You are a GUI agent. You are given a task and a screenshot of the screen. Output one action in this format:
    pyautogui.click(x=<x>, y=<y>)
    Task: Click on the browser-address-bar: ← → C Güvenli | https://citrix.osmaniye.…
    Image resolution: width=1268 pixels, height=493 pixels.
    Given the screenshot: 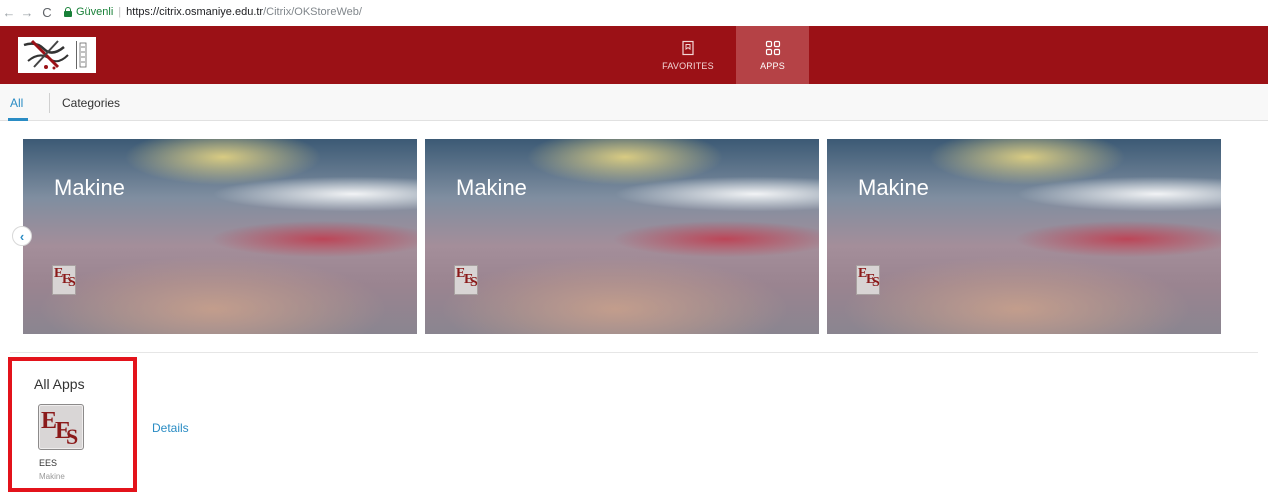 What is the action you would take?
    pyautogui.click(x=634, y=12)
    